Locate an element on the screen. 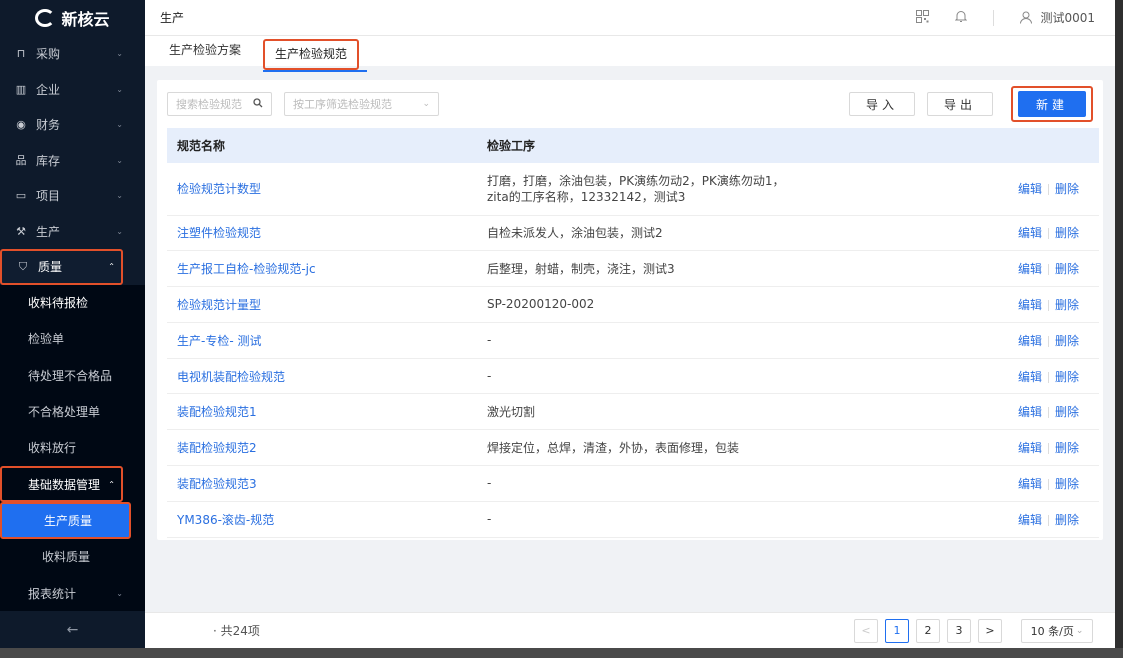 This screenshot has height=658, width=1123. column-header-name: 规范名称 is located at coordinates (322, 145).